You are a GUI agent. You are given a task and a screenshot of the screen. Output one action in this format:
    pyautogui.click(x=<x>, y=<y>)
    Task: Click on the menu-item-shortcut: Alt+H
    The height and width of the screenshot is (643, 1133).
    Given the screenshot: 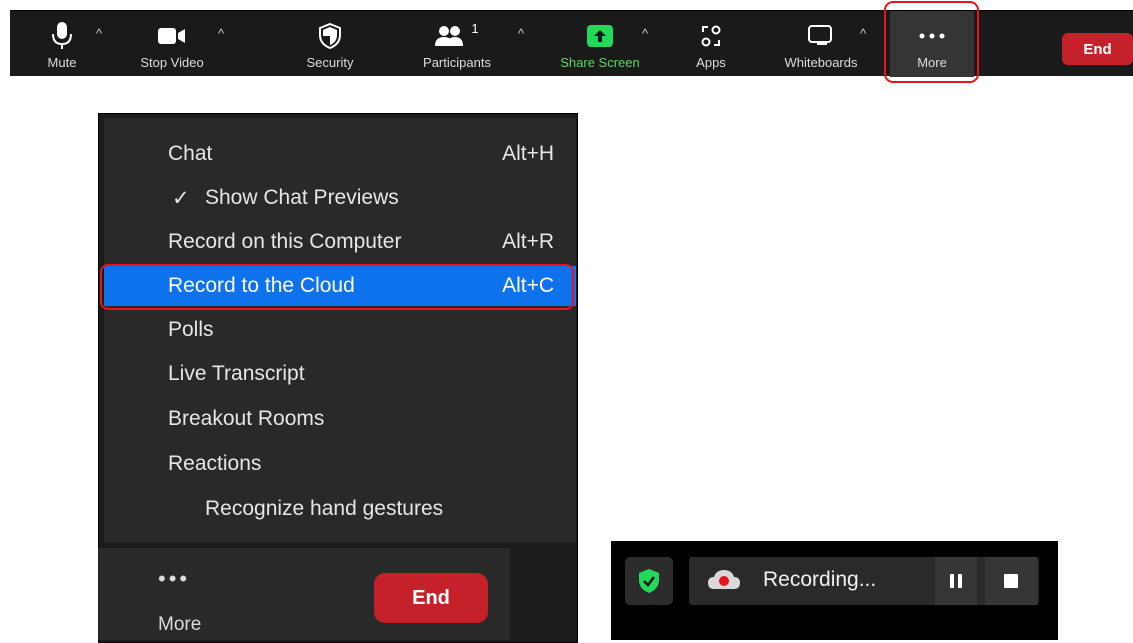 What is the action you would take?
    pyautogui.click(x=528, y=153)
    